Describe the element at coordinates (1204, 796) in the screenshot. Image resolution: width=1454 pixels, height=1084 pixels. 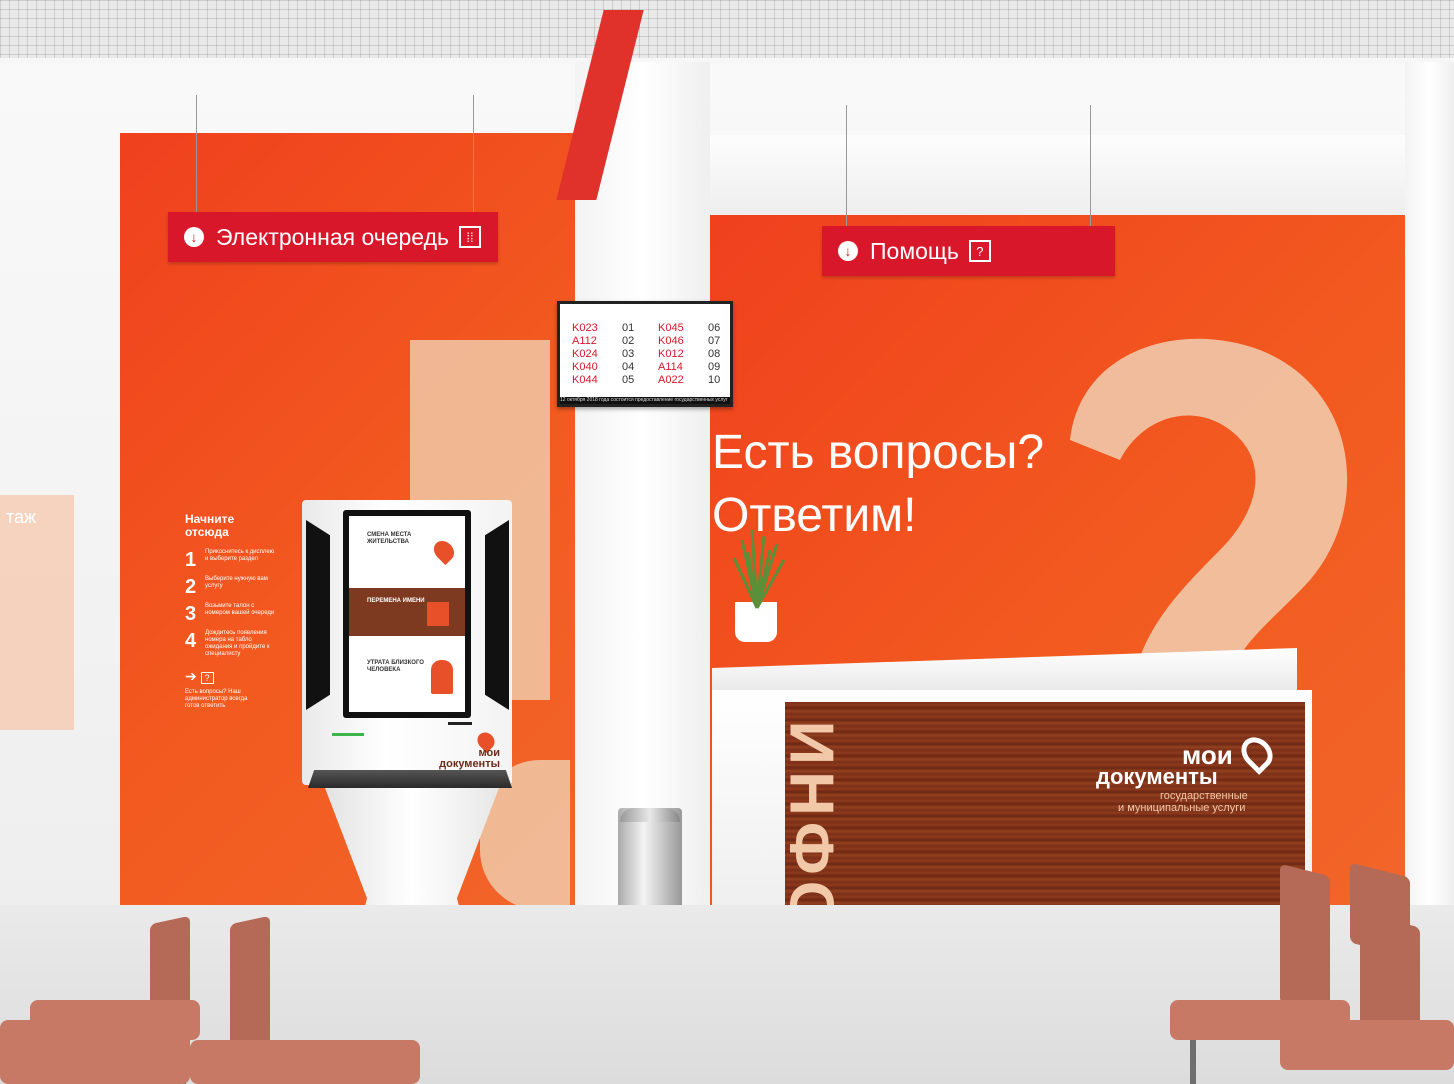
I see `desk-brand-sub-1: государственные` at that location.